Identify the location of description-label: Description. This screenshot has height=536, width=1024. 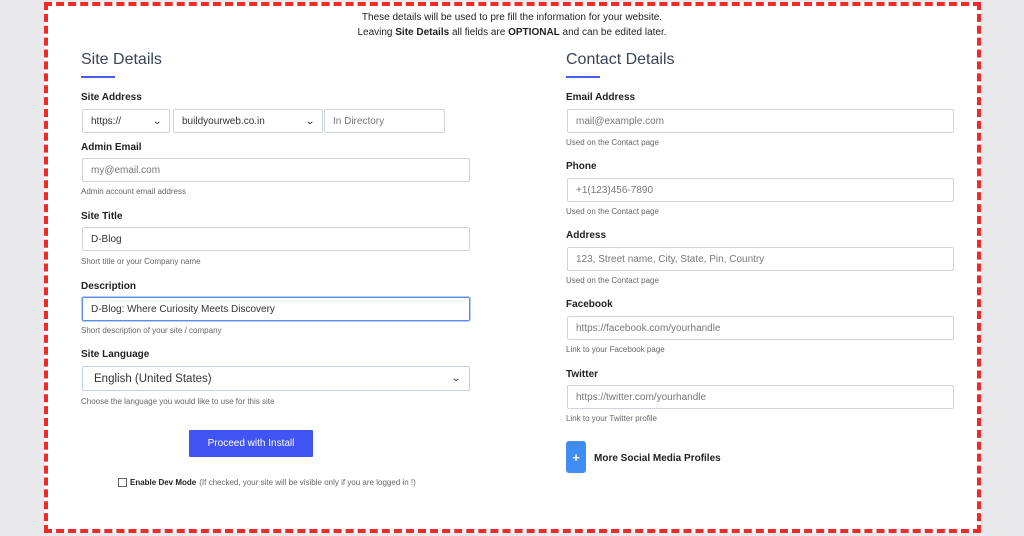
(109, 286).